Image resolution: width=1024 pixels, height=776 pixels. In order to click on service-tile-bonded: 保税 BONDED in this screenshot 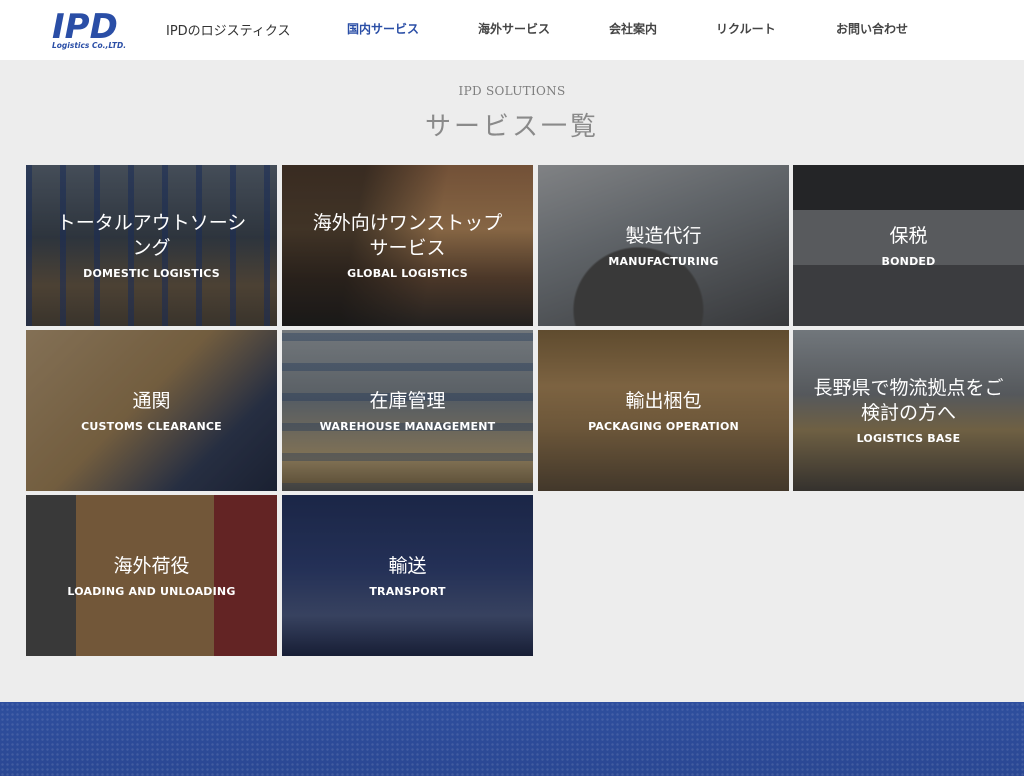, I will do `click(908, 245)`.